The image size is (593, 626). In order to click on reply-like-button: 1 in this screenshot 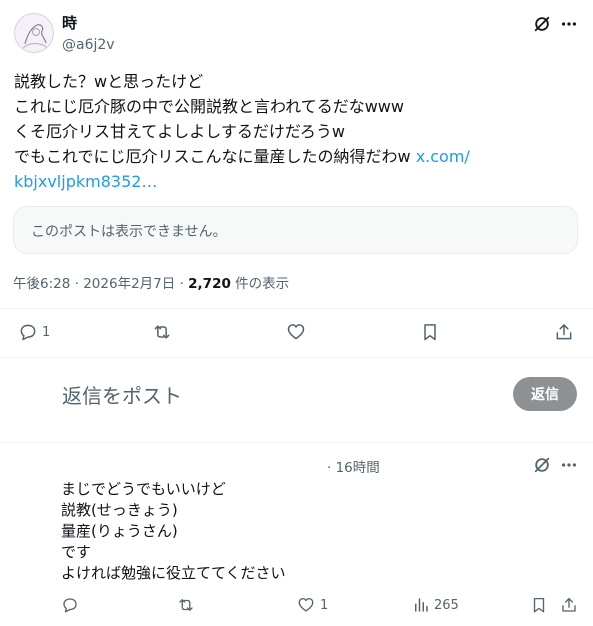, I will do `click(312, 605)`.